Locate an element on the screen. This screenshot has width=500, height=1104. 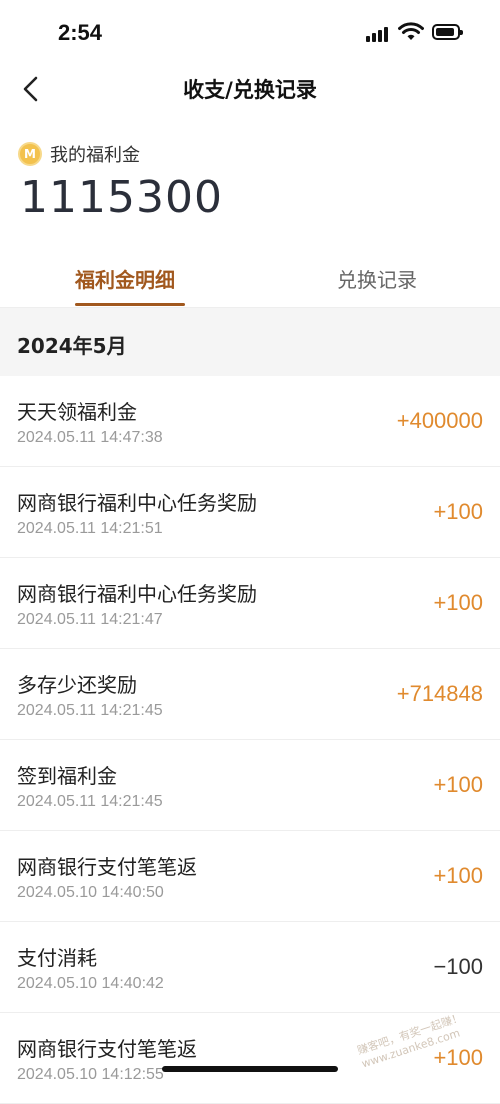
record-time: 2024.05.10 14:12:55 is located at coordinates (90, 1074).